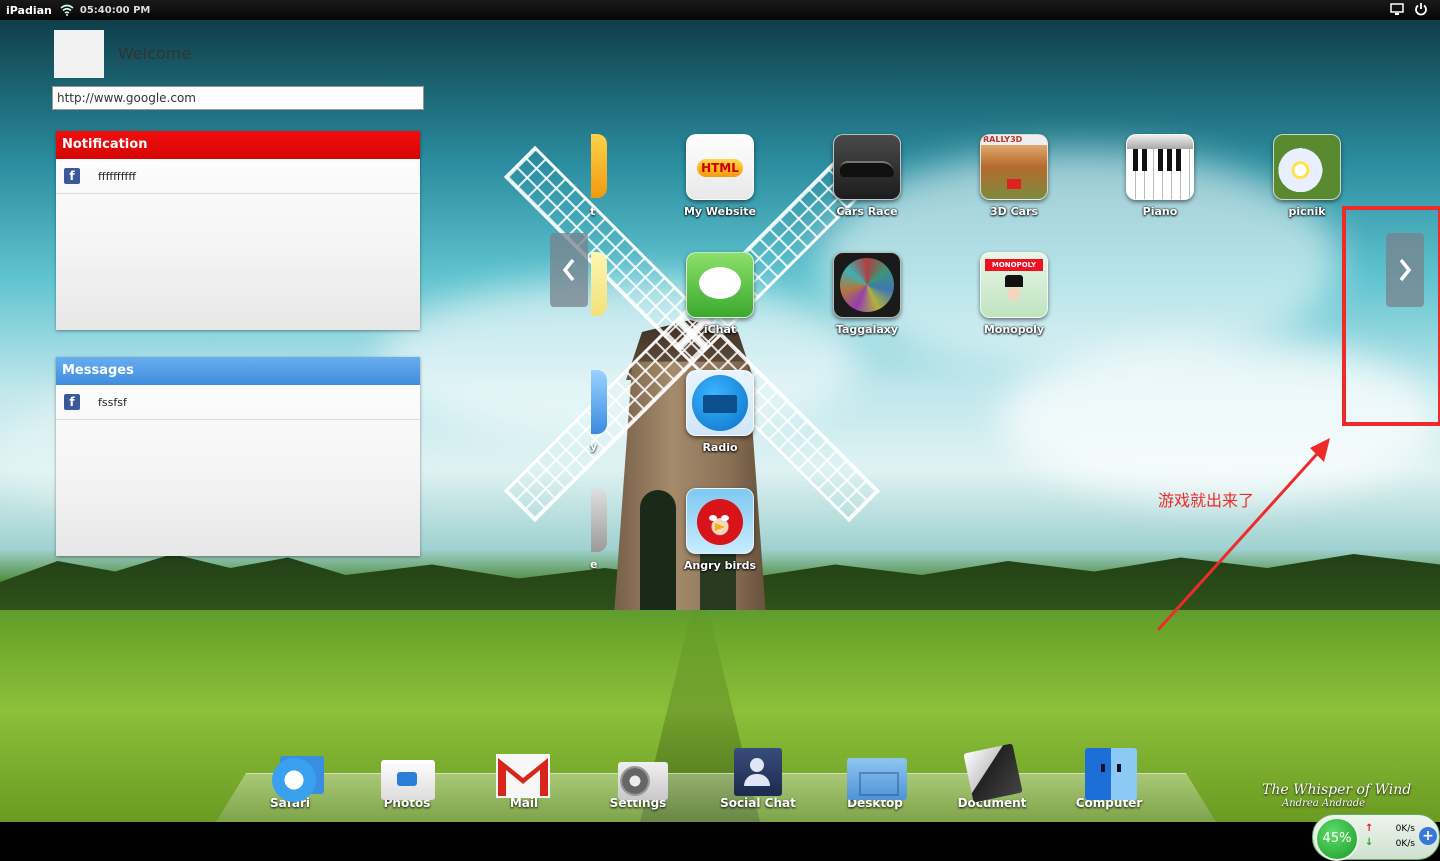  Describe the element at coordinates (1337, 795) in the screenshot. I see `wallpaper-signature: The Whisper of Wind Andrea Andrade` at that location.